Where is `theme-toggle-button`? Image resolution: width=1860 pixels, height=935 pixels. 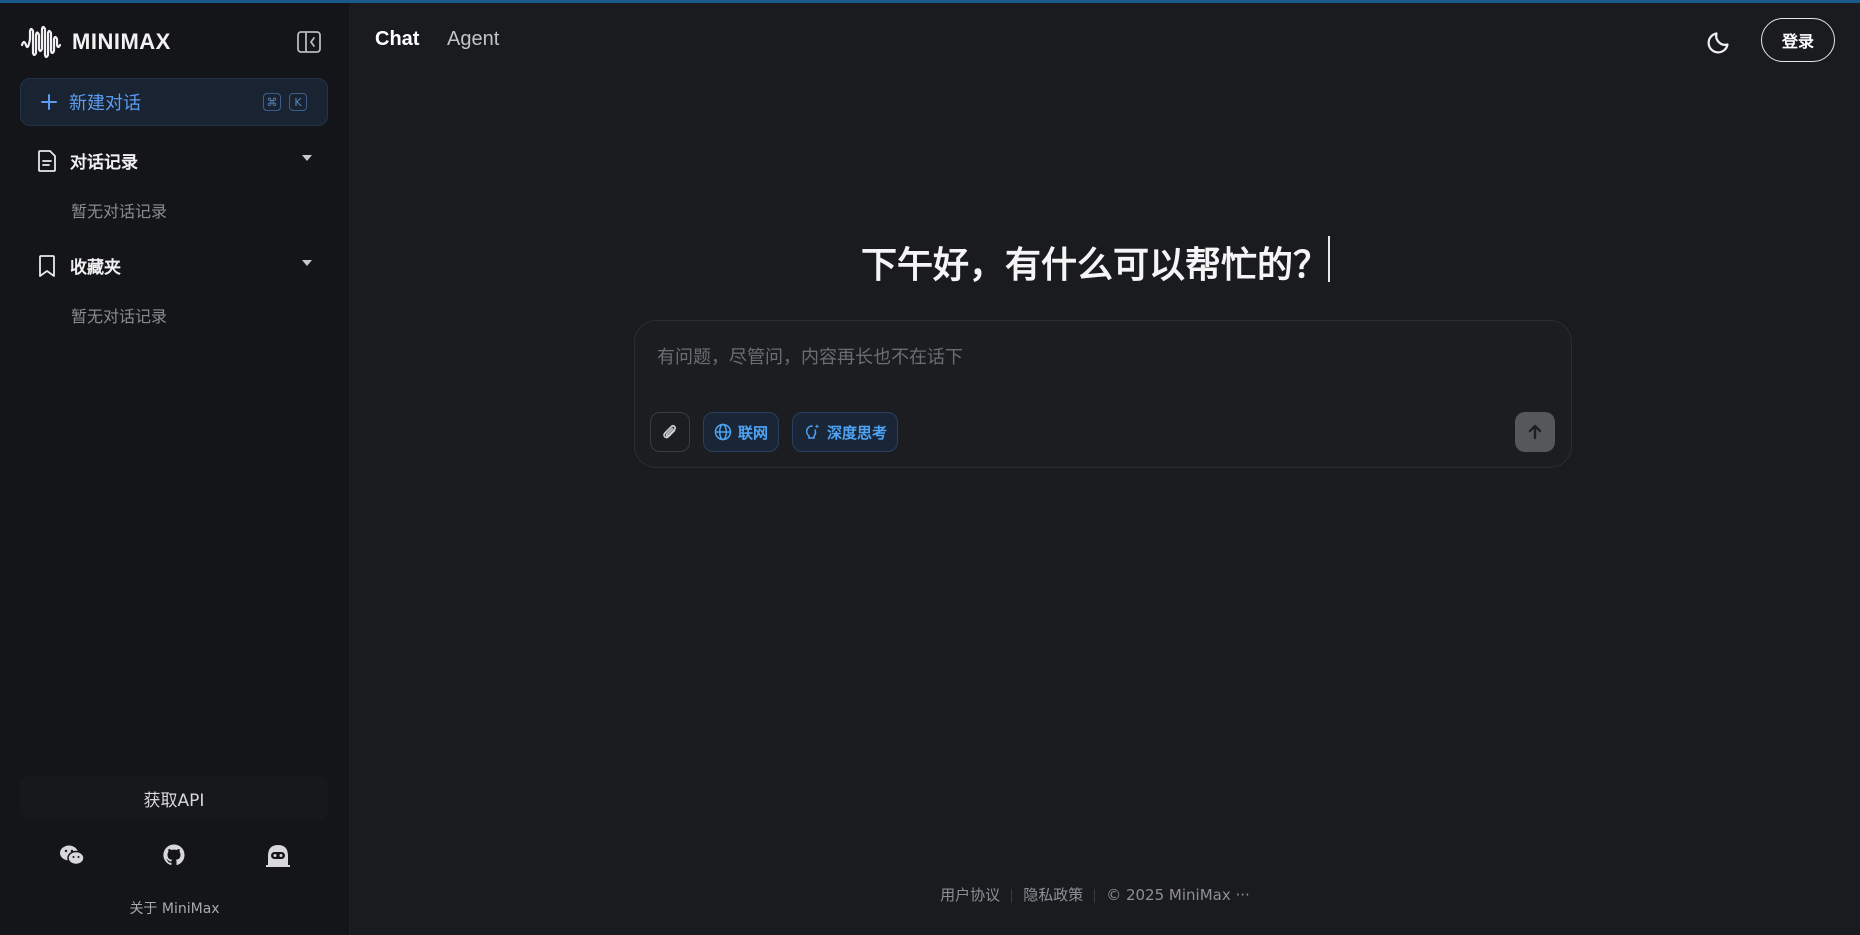 theme-toggle-button is located at coordinates (1720, 41).